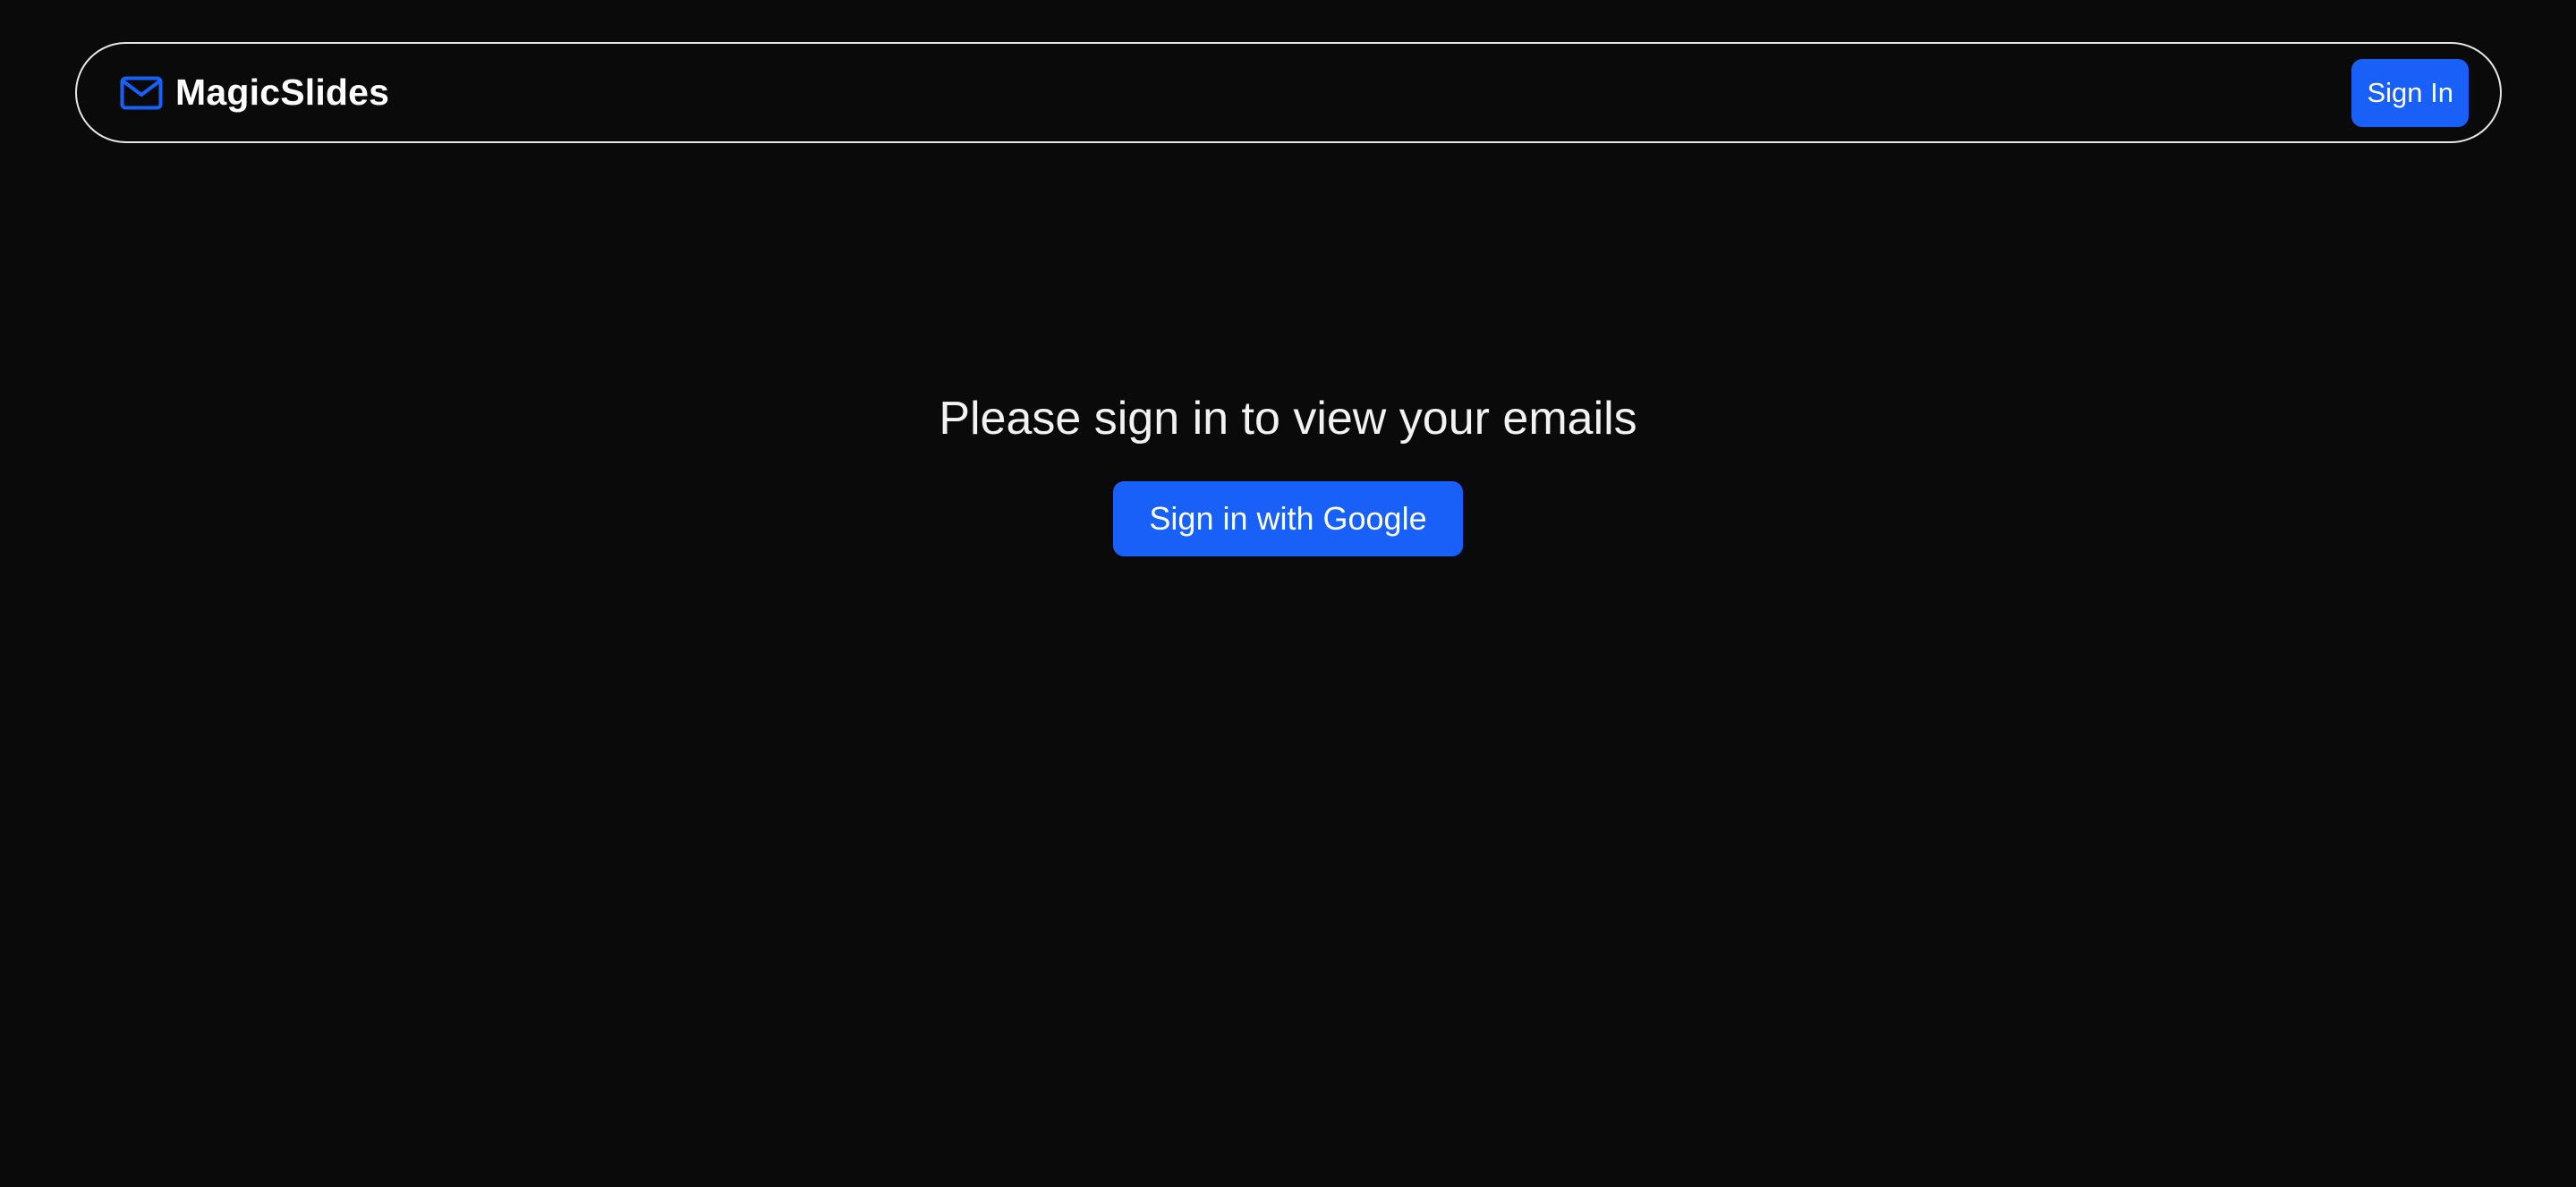  Describe the element at coordinates (1288, 93) in the screenshot. I see `top-navbar: MagicSlides Sign In` at that location.